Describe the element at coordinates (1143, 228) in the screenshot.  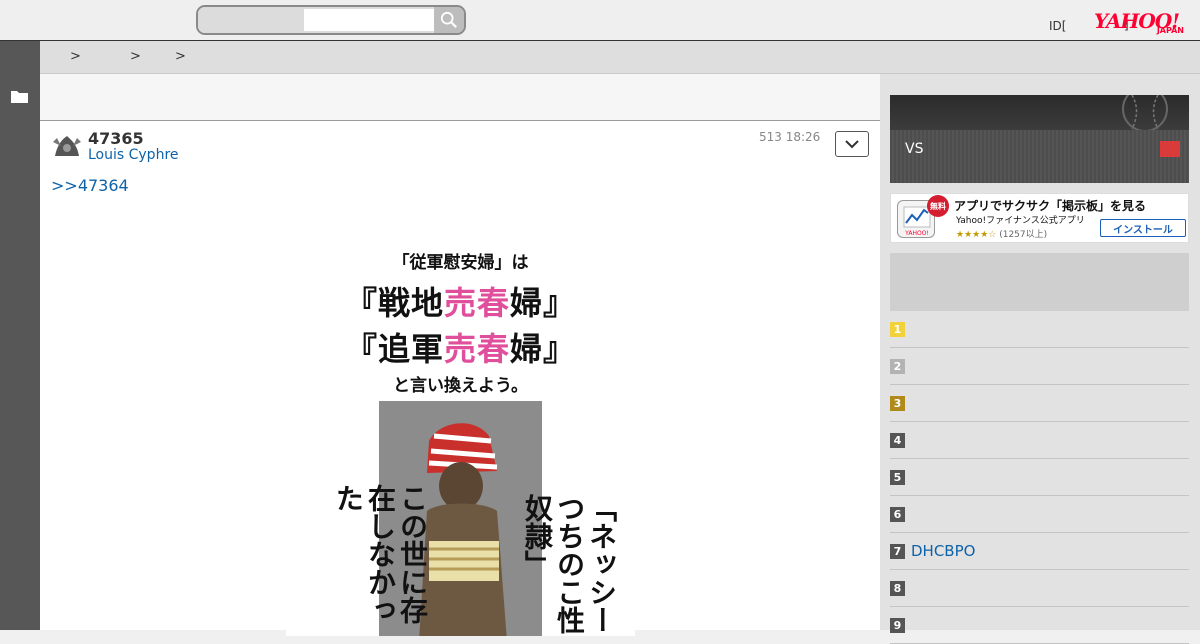
I see `install-button: インストール` at that location.